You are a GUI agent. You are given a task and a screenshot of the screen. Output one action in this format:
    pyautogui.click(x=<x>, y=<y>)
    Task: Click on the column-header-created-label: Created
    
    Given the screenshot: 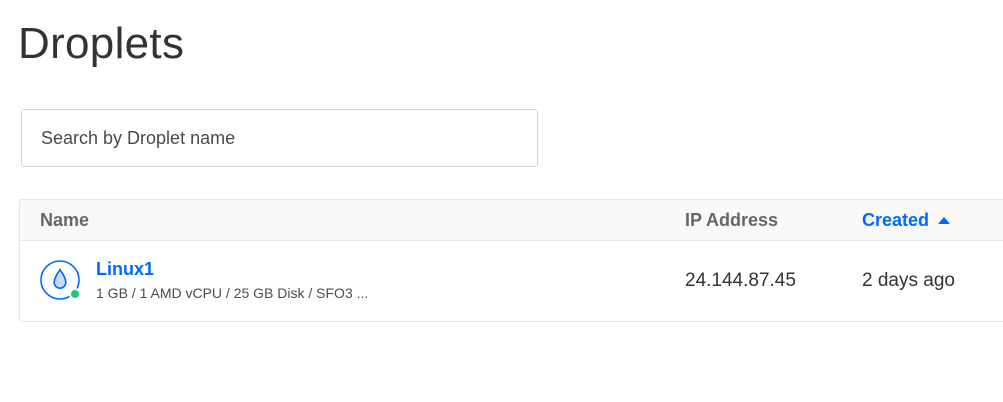 What is the action you would take?
    pyautogui.click(x=896, y=220)
    